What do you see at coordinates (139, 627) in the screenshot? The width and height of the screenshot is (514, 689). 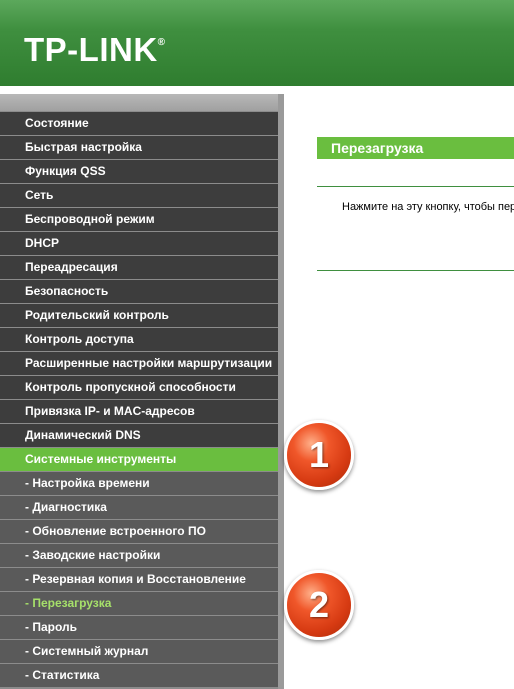 I see `submenu-item-21: - Пароль` at bounding box center [139, 627].